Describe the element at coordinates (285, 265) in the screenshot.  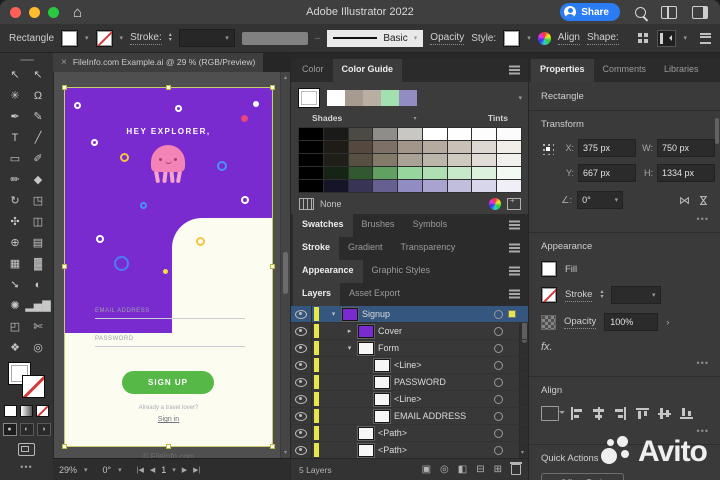
I see `canvas-vertical-scrollbar: ▴ ▾` at that location.